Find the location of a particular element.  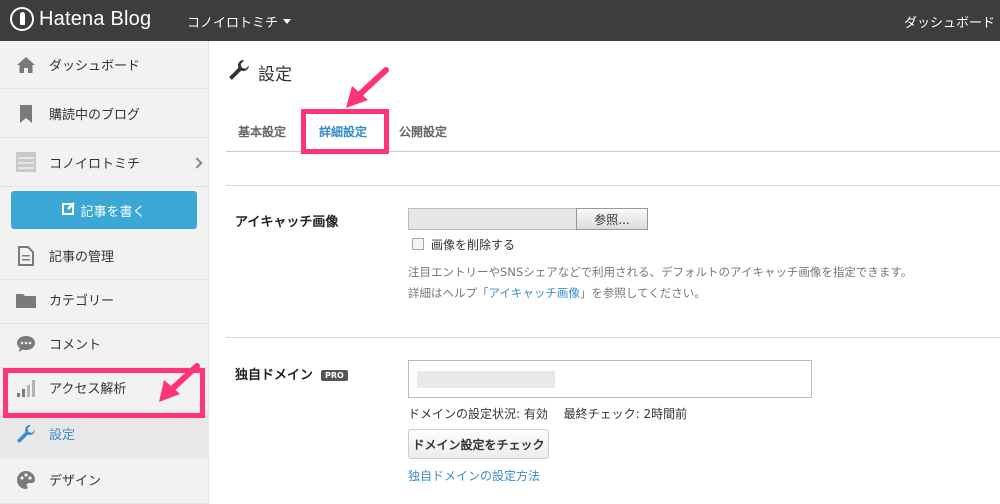

advanced-tab-highlight-box is located at coordinates (345, 131).